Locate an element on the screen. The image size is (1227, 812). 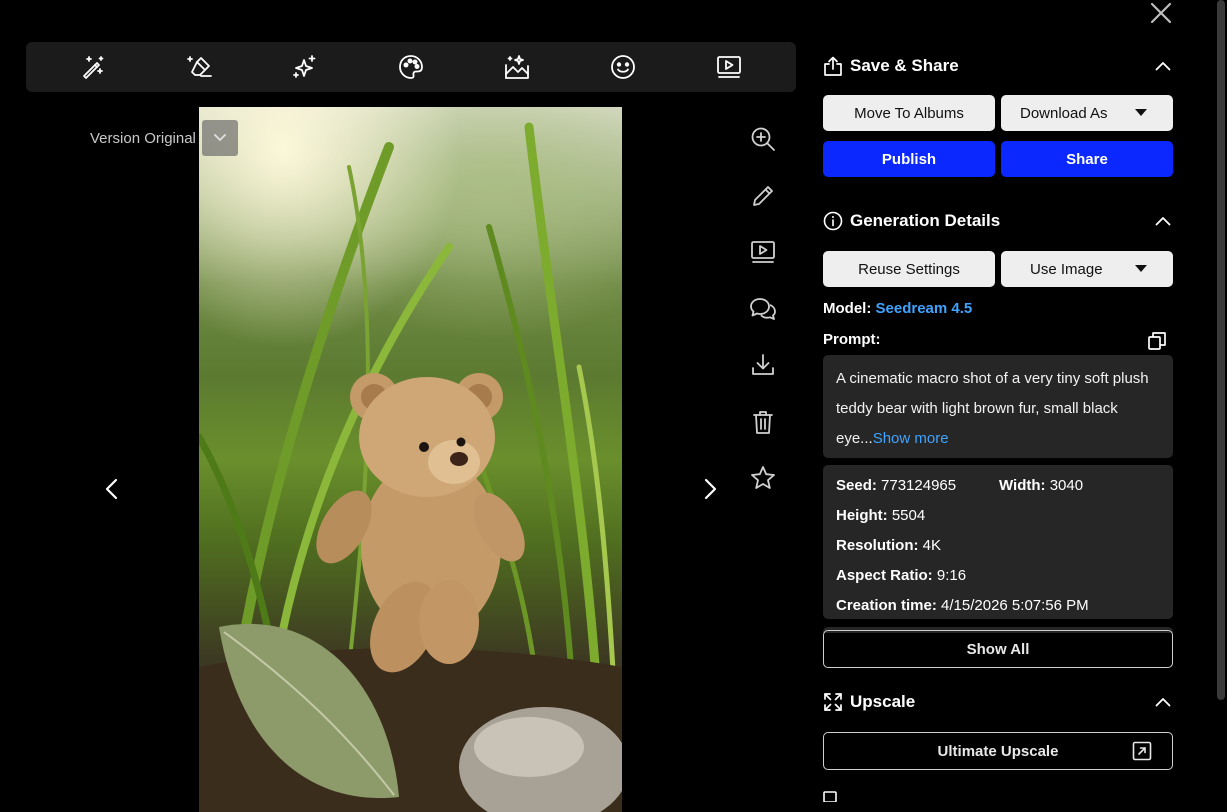
copy-icon is located at coordinates (1157, 341).